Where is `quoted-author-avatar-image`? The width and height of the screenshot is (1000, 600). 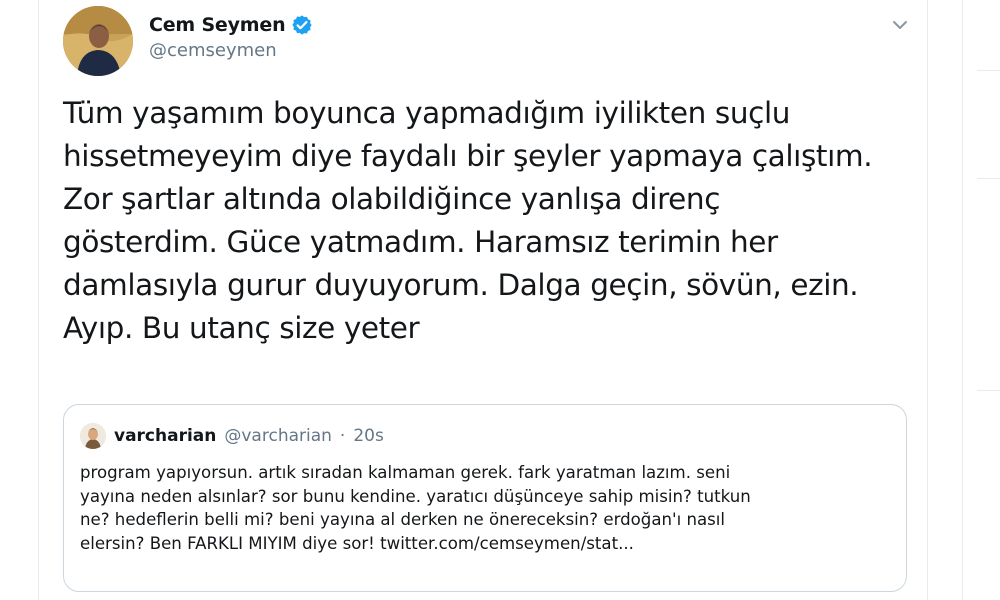
quoted-author-avatar-image is located at coordinates (93, 436).